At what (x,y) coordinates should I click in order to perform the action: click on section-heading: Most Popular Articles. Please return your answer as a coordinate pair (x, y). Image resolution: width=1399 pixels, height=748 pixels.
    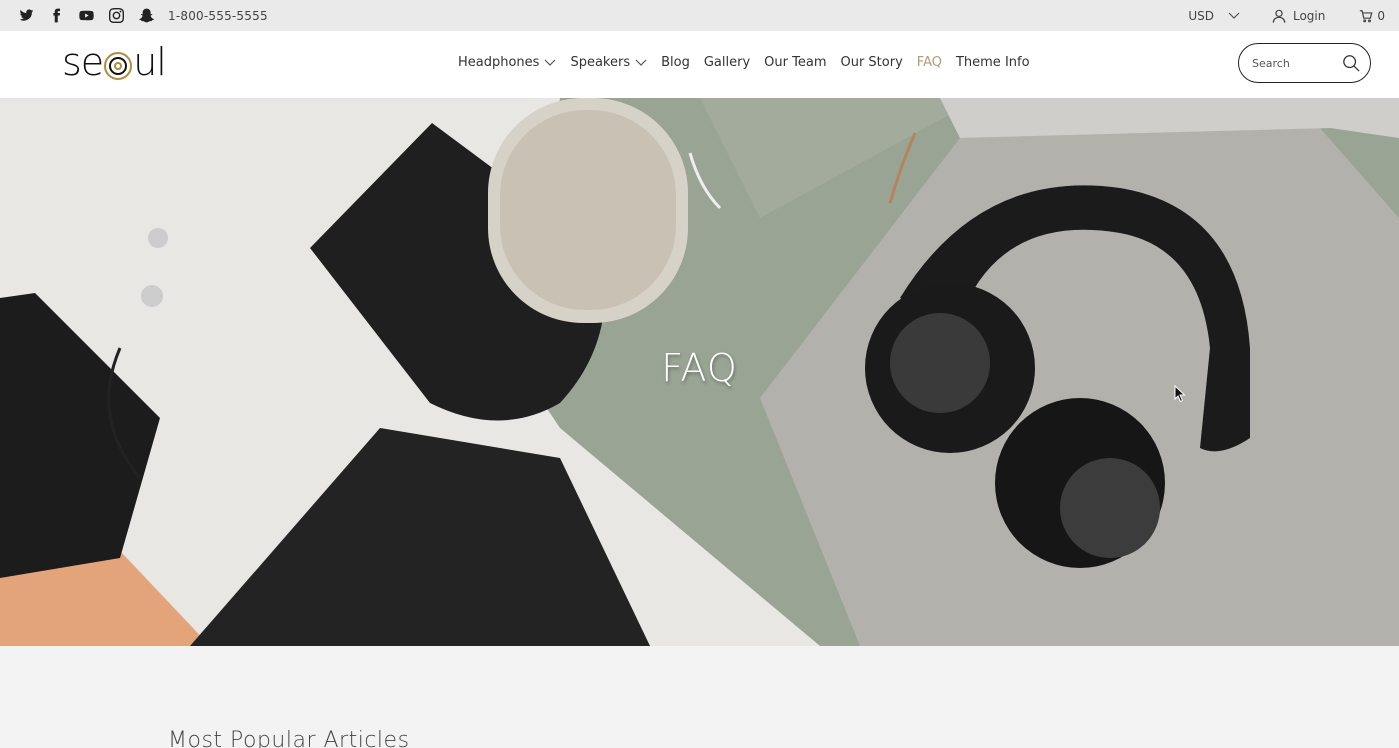
    Looking at the image, I should click on (289, 738).